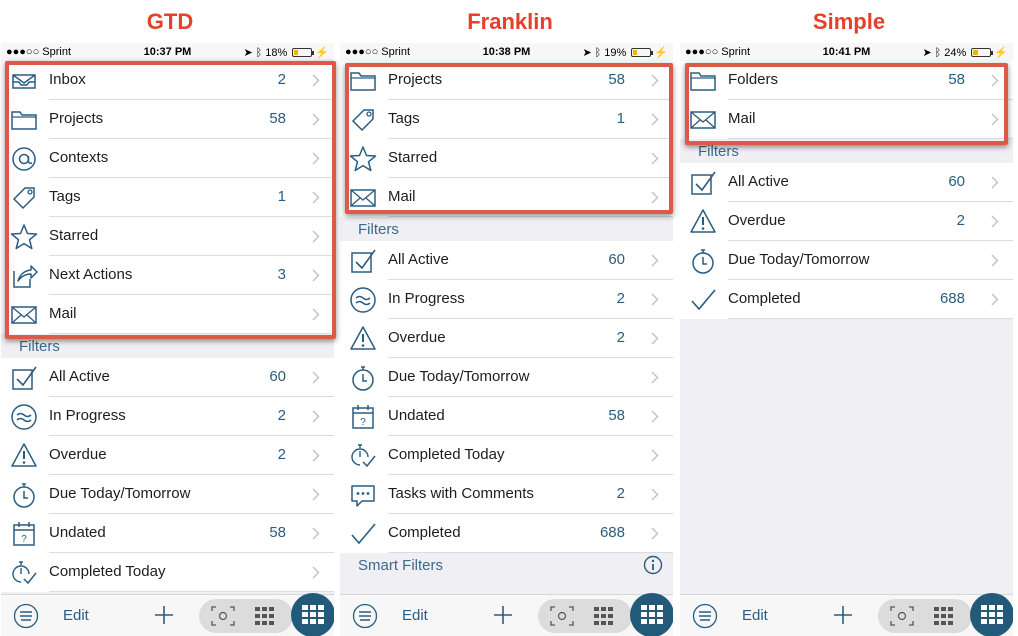 The width and height of the screenshot is (1018, 636). What do you see at coordinates (615, 52) in the screenshot?
I see `battery-percent: 19%` at bounding box center [615, 52].